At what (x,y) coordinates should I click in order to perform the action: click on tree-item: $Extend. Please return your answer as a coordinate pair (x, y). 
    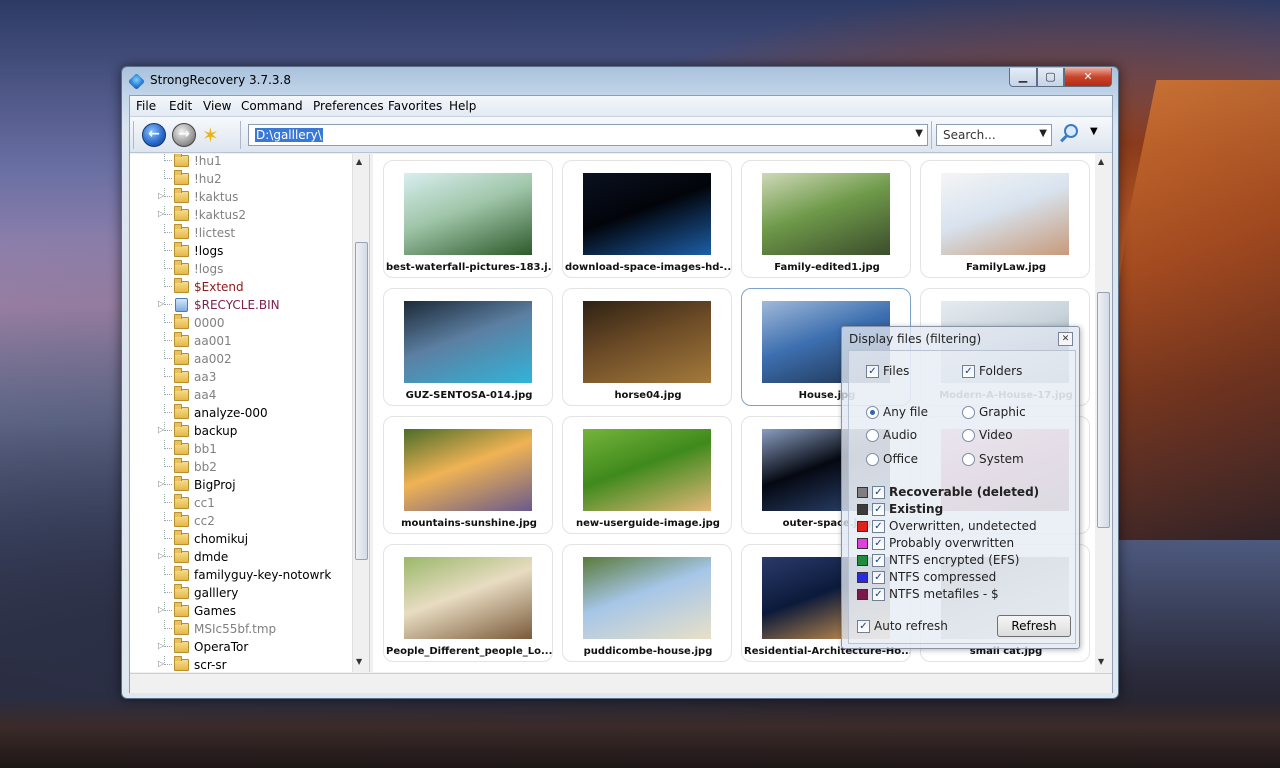
    Looking at the image, I should click on (241, 287).